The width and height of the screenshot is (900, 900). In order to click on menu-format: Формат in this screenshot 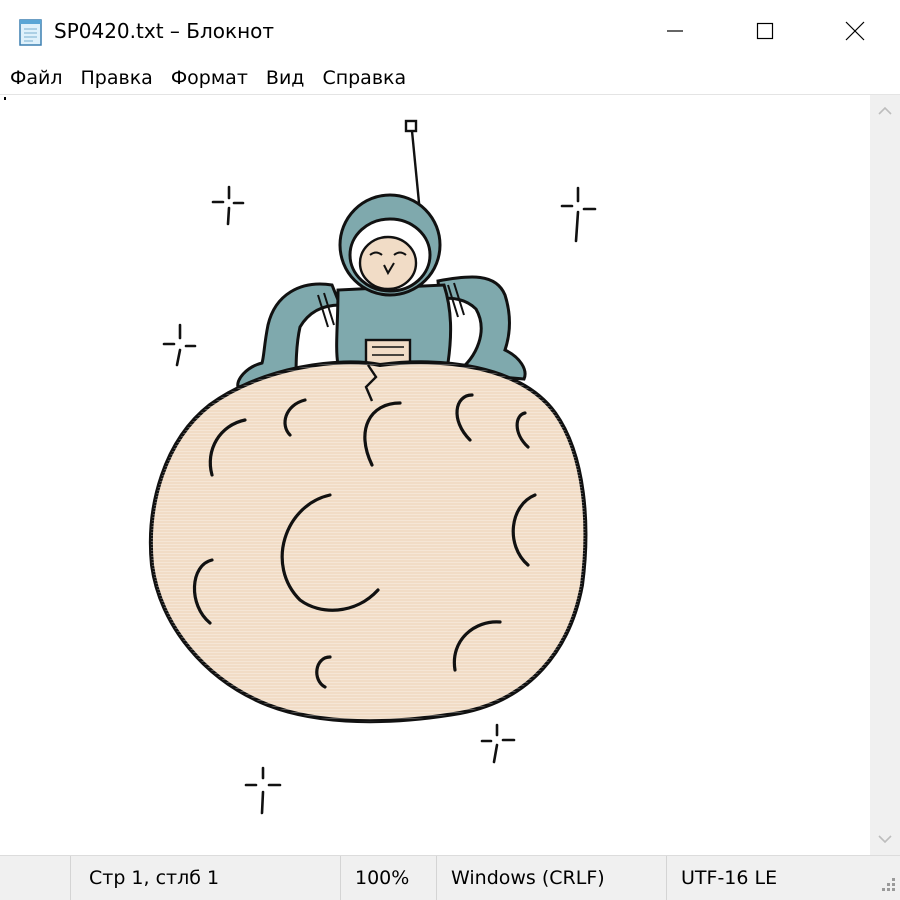, I will do `click(209, 78)`.